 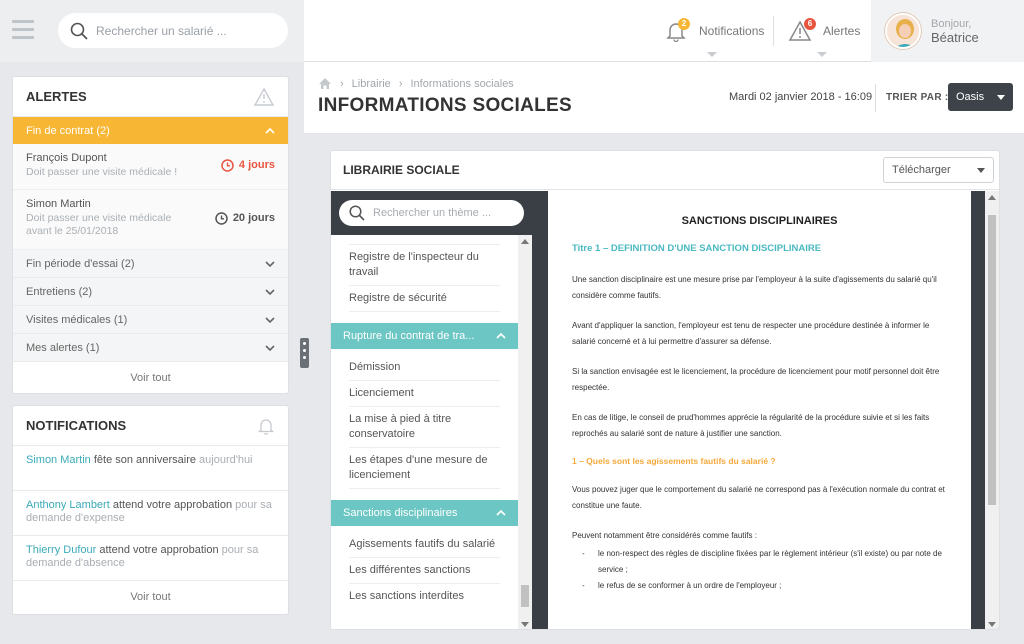 I want to click on user-menu: Bonjour, Béatrice, so click(x=947, y=31).